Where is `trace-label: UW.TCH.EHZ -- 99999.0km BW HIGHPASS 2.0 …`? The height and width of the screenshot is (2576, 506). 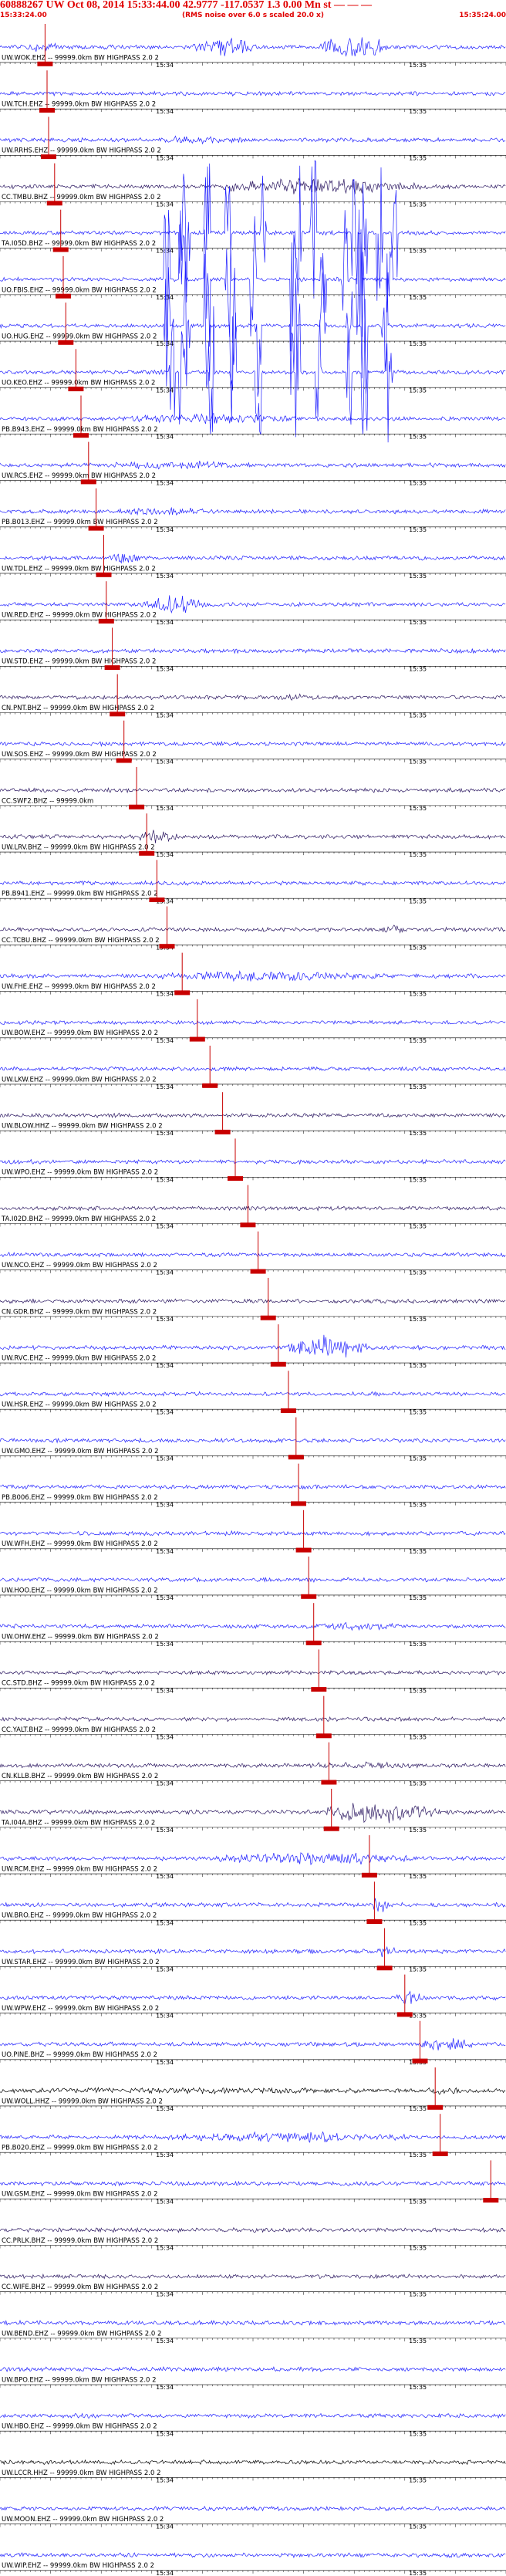
trace-label: UW.TCH.EHZ -- 99999.0km BW HIGHPASS 2.0 … is located at coordinates (79, 105).